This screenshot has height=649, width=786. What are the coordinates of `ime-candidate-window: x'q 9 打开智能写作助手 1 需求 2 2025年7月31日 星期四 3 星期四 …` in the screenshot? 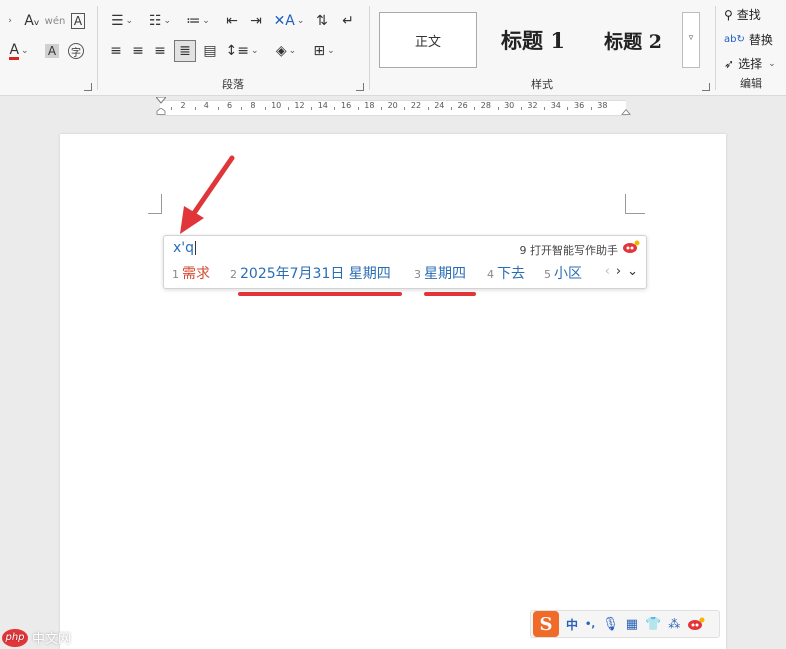 It's located at (405, 262).